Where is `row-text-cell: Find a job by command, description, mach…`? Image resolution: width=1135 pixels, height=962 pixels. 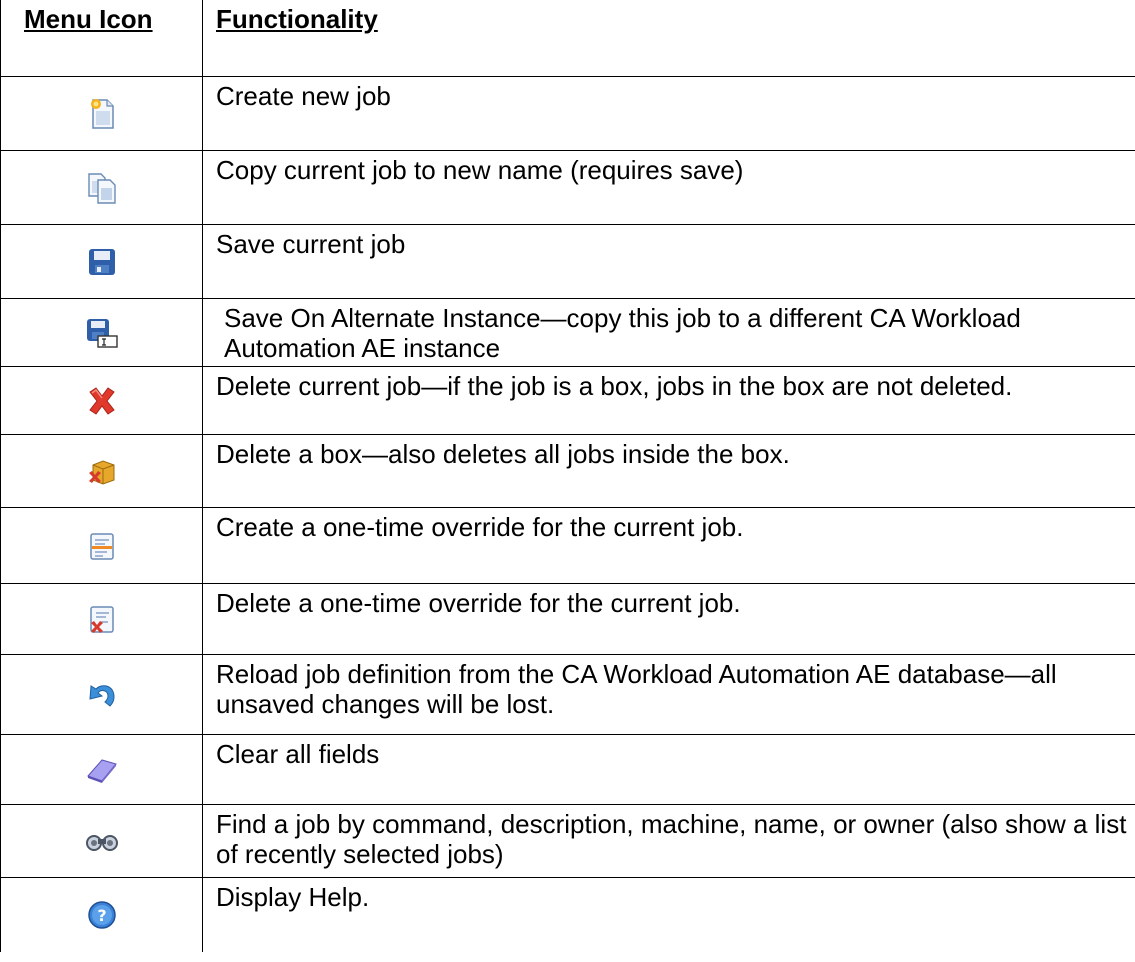
row-text-cell: Find a job by command, description, mach… is located at coordinates (669, 841).